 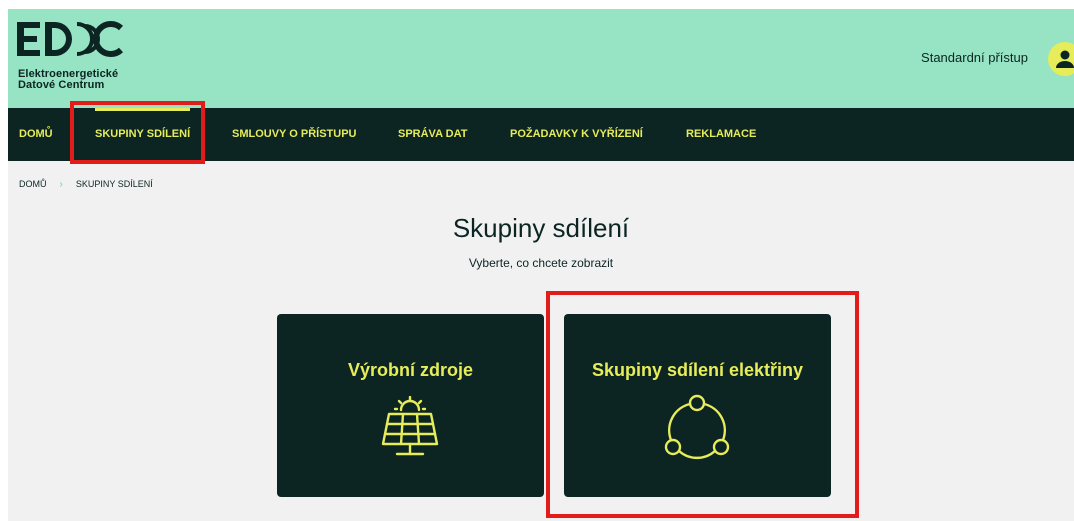 What do you see at coordinates (410, 370) in the screenshot?
I see `card-title: Výrobní zdroje` at bounding box center [410, 370].